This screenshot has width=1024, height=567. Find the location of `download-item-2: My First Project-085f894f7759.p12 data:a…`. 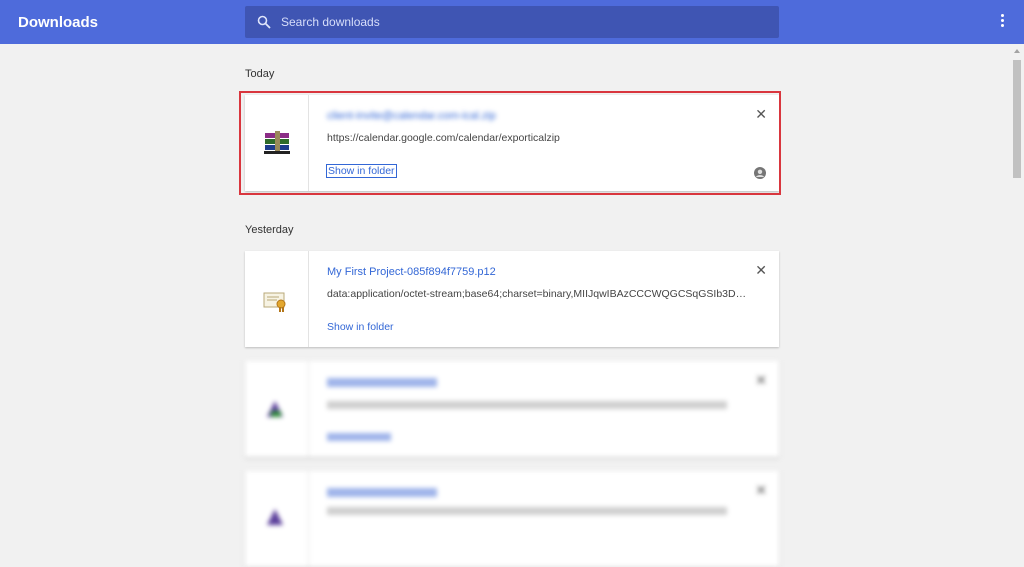

download-item-2: My First Project-085f894f7759.p12 data:a… is located at coordinates (512, 299).